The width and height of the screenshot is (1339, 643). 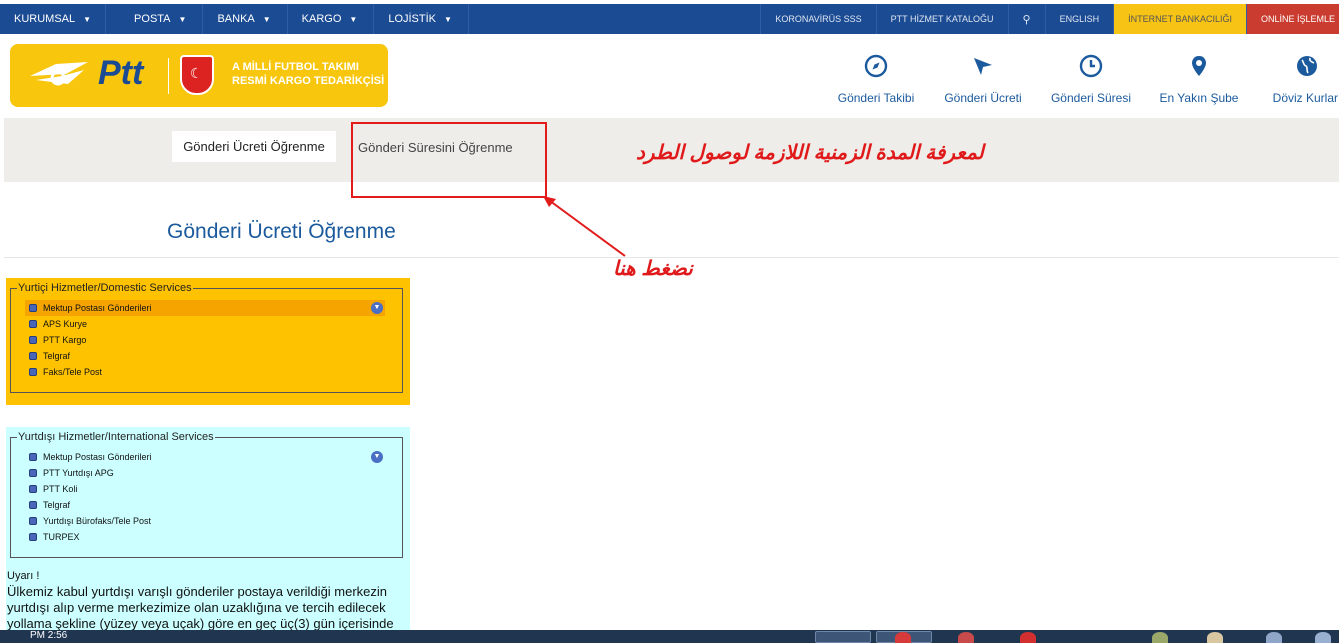 I want to click on paper-plane-icon, so click(x=983, y=66).